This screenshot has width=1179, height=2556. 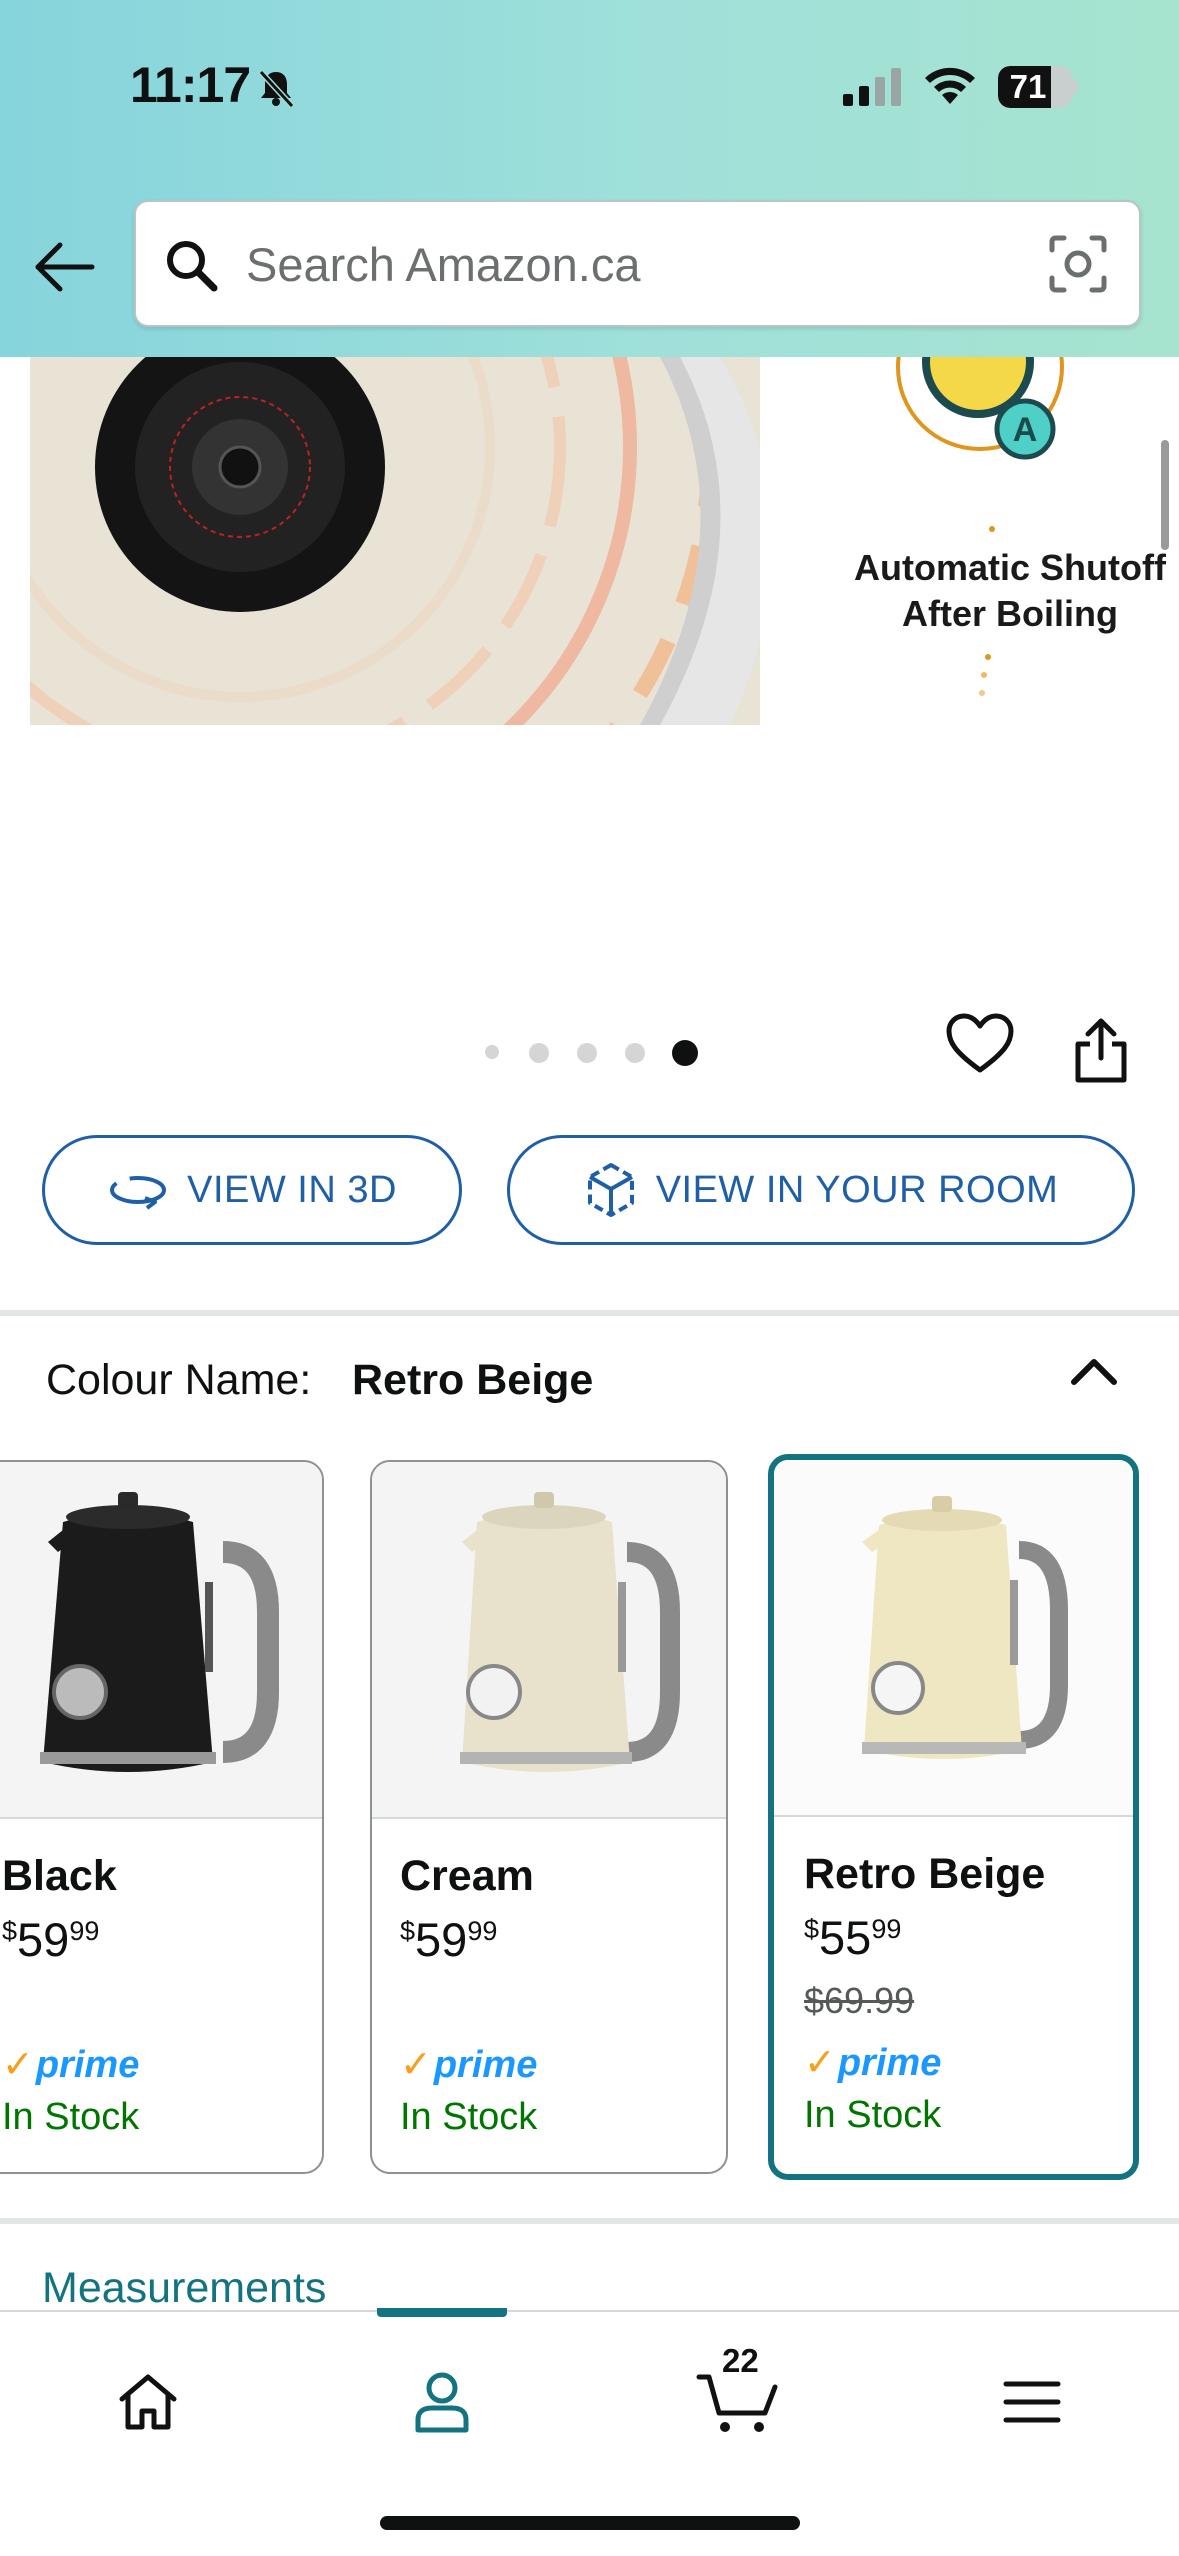 What do you see at coordinates (179, 1380) in the screenshot?
I see `colour-name-label: Colour Name:` at bounding box center [179, 1380].